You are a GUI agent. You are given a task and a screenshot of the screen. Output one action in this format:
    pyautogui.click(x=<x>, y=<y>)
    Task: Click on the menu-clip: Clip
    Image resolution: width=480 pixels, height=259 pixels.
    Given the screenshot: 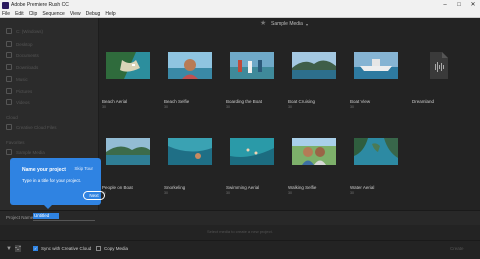 What is the action you would take?
    pyautogui.click(x=33, y=14)
    